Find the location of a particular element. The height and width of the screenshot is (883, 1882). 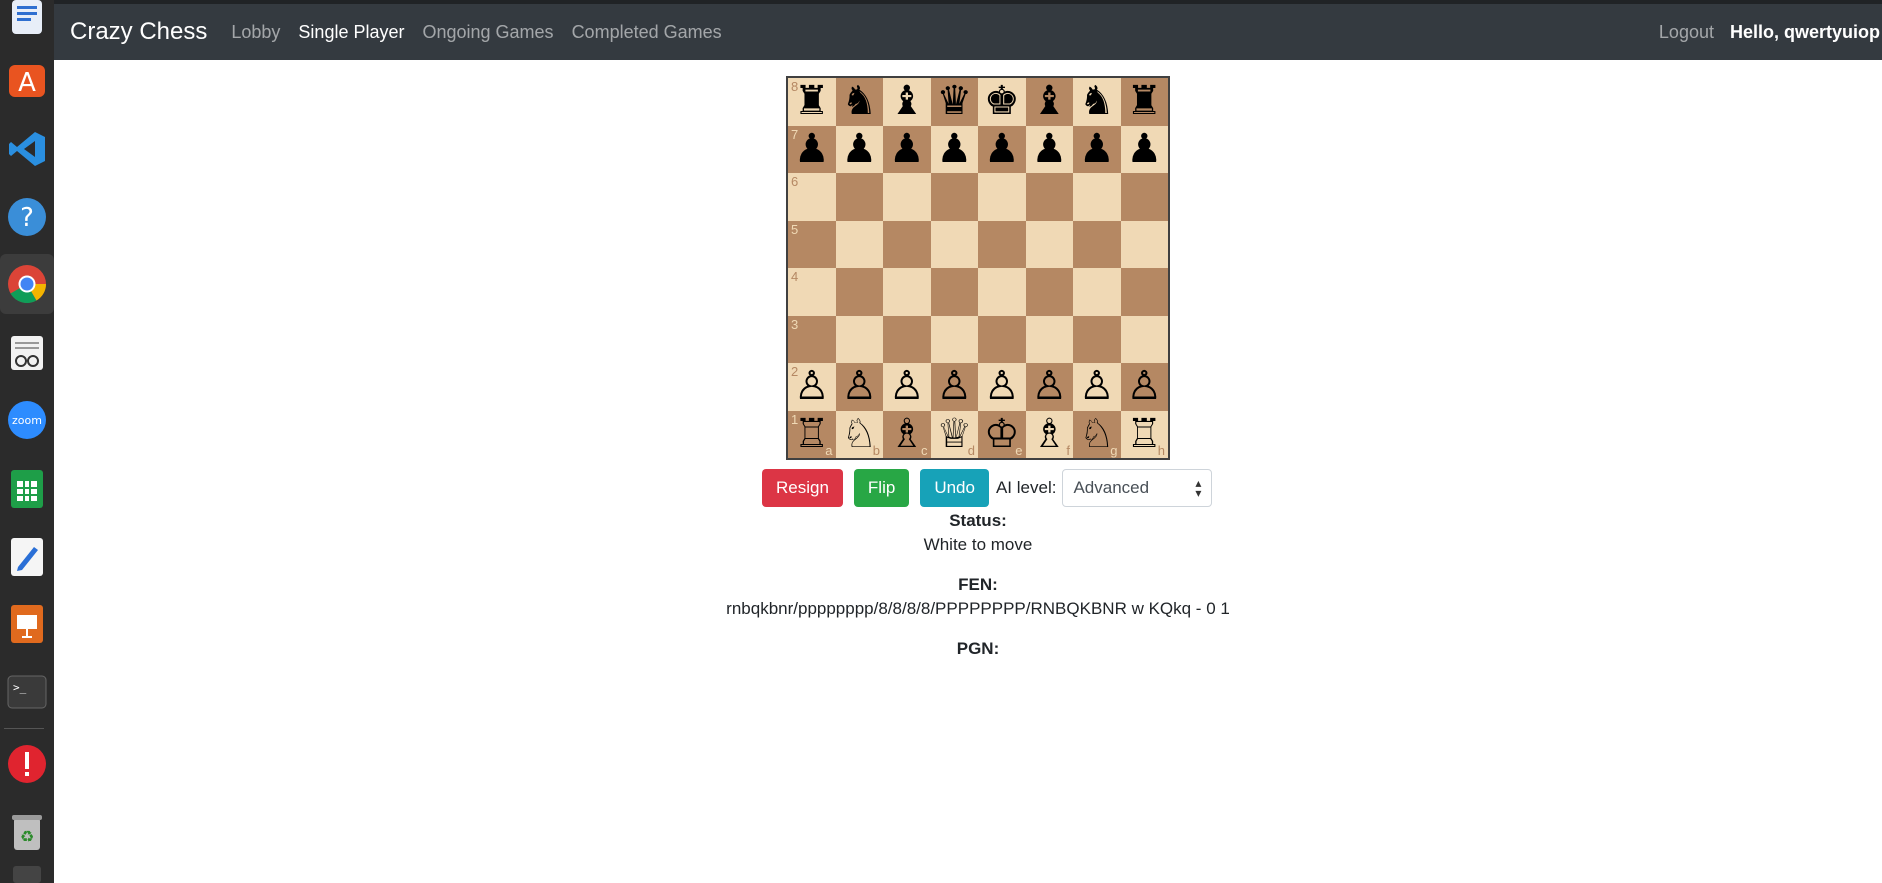

logout-link: Logout is located at coordinates (1686, 32).